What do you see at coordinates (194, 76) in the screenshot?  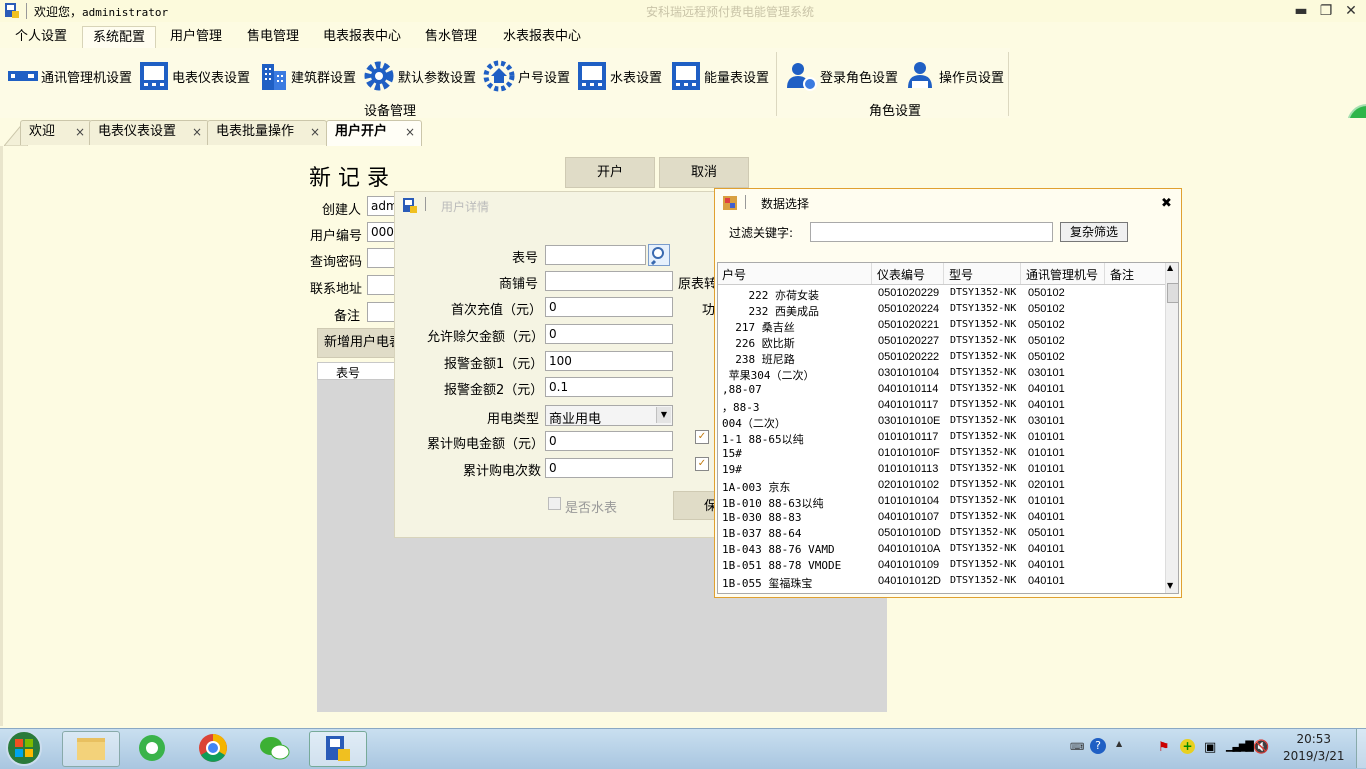 I see `ribbon-meter-setting-button: 电表仪表设置` at bounding box center [194, 76].